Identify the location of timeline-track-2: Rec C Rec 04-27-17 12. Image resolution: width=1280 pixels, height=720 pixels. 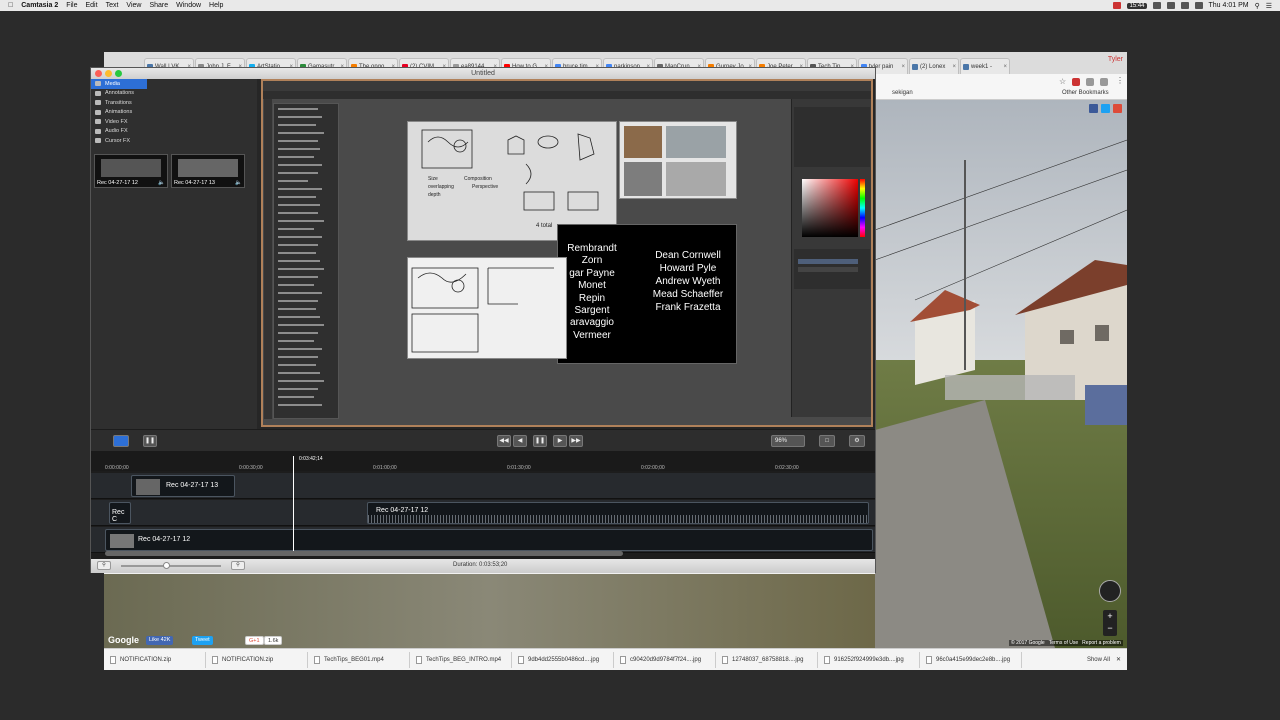
(483, 513).